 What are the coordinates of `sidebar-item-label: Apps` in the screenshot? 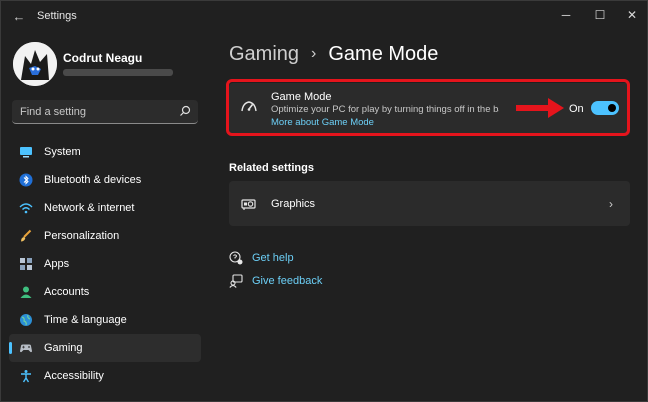 It's located at (57, 264).